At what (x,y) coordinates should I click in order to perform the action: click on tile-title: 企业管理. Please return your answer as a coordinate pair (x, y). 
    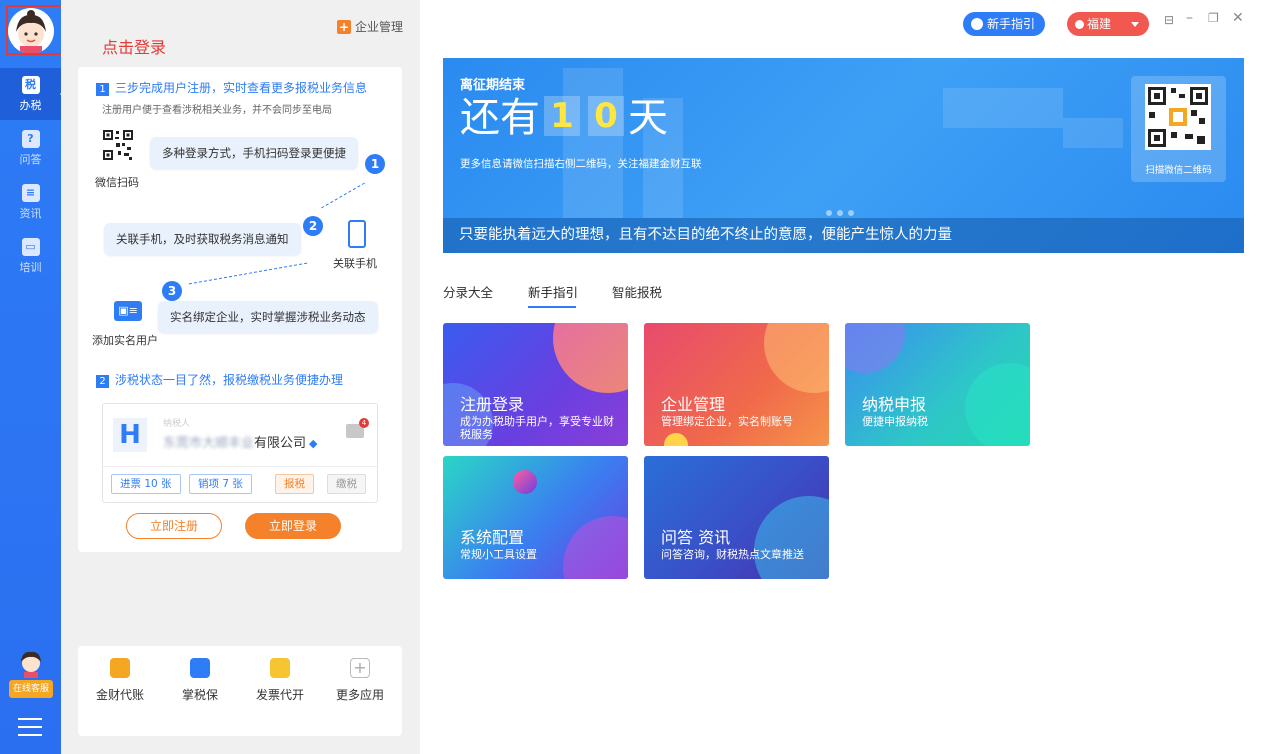
    Looking at the image, I should click on (693, 404).